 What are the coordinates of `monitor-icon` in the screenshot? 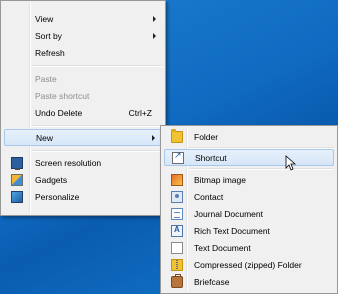 It's located at (17, 163).